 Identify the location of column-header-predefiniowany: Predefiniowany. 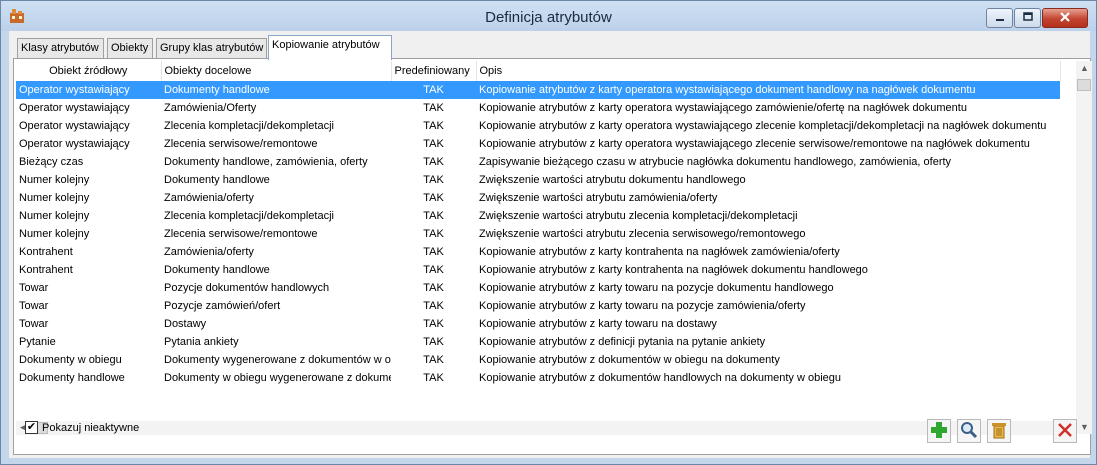
(434, 71).